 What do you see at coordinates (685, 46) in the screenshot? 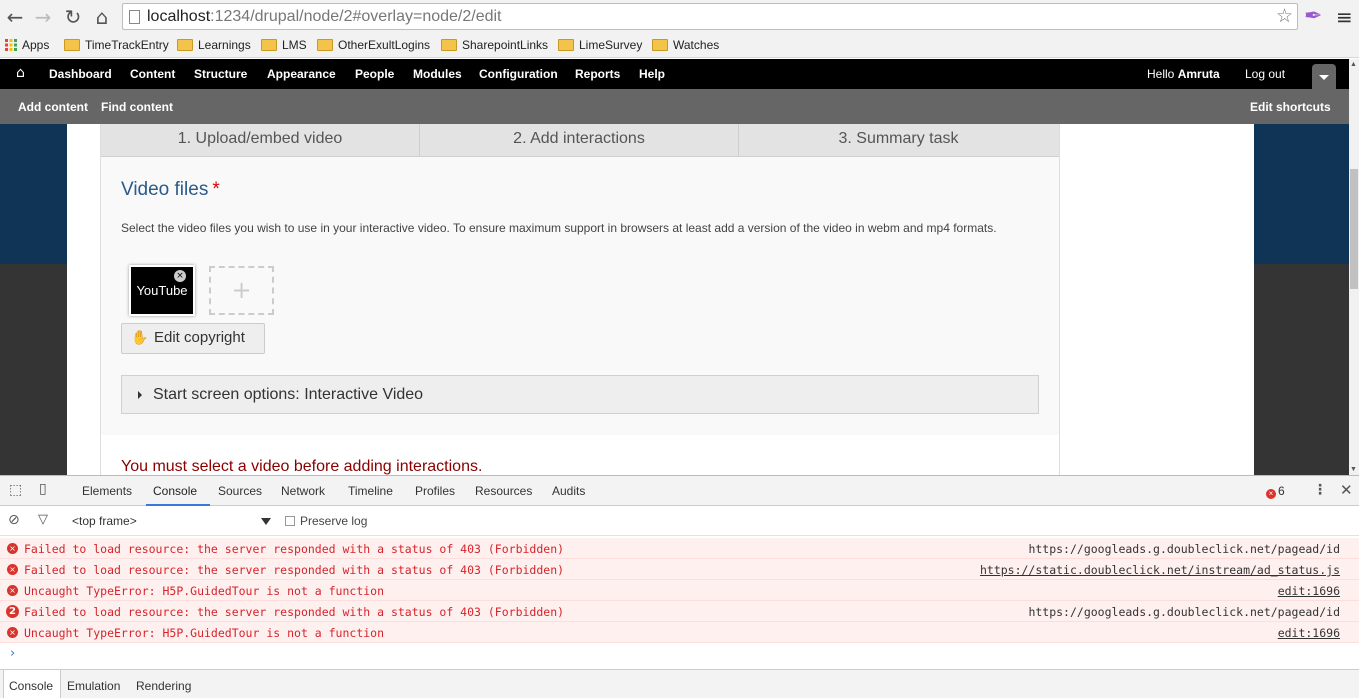
I see `bookmark-watches: Watches` at bounding box center [685, 46].